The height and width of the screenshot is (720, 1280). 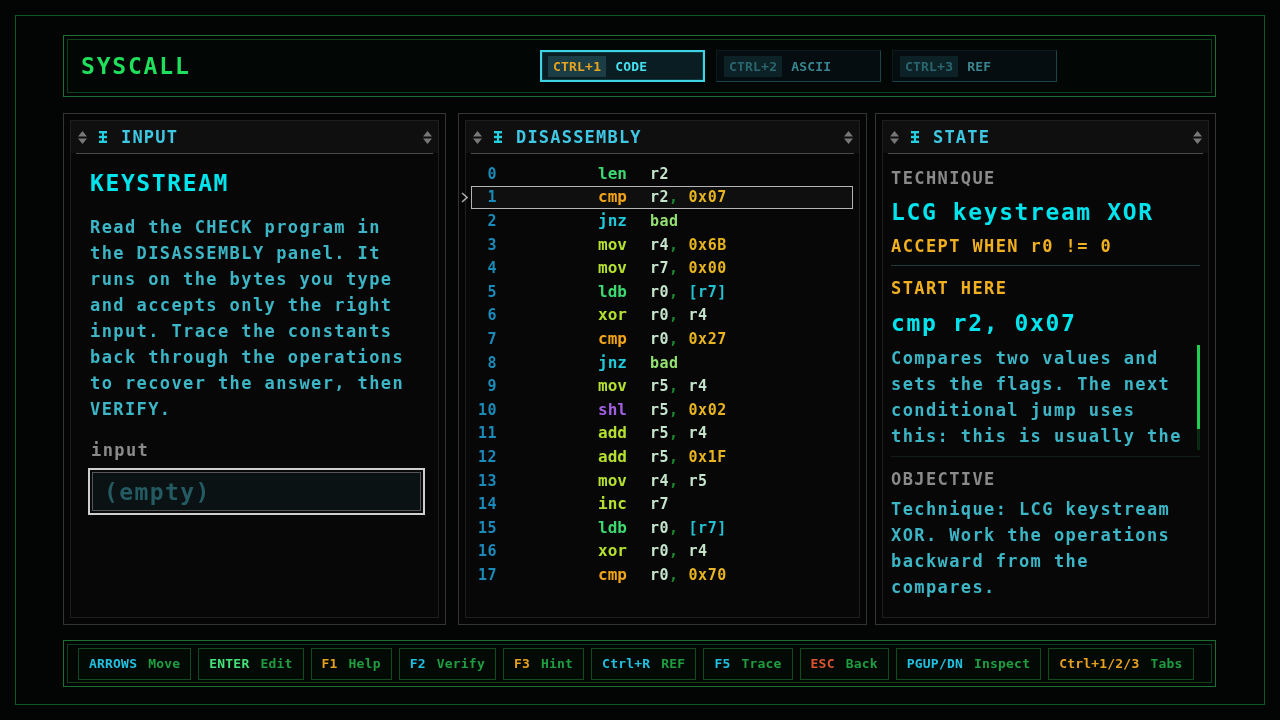 What do you see at coordinates (934, 663) in the screenshot?
I see `shortcut-key: PGUP/DN` at bounding box center [934, 663].